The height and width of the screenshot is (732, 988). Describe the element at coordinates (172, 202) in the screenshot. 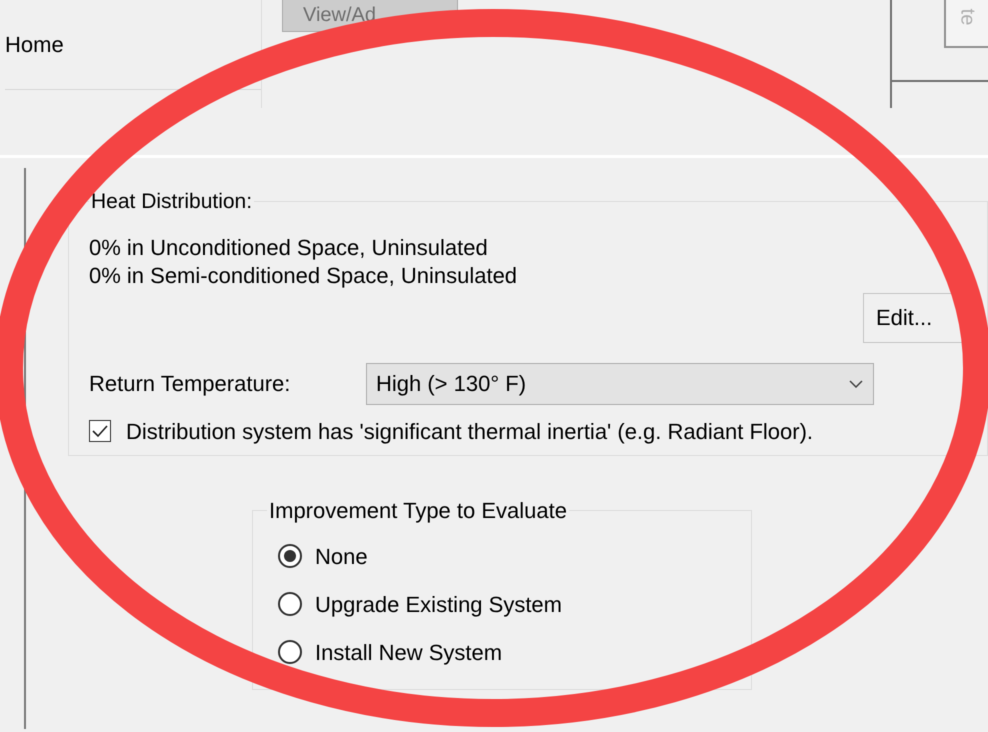

I see `group-title: Heat Distribution:` at that location.